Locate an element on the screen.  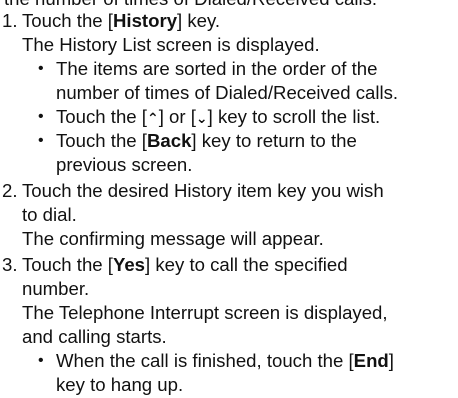
key-name-end: End is located at coordinates (371, 360).